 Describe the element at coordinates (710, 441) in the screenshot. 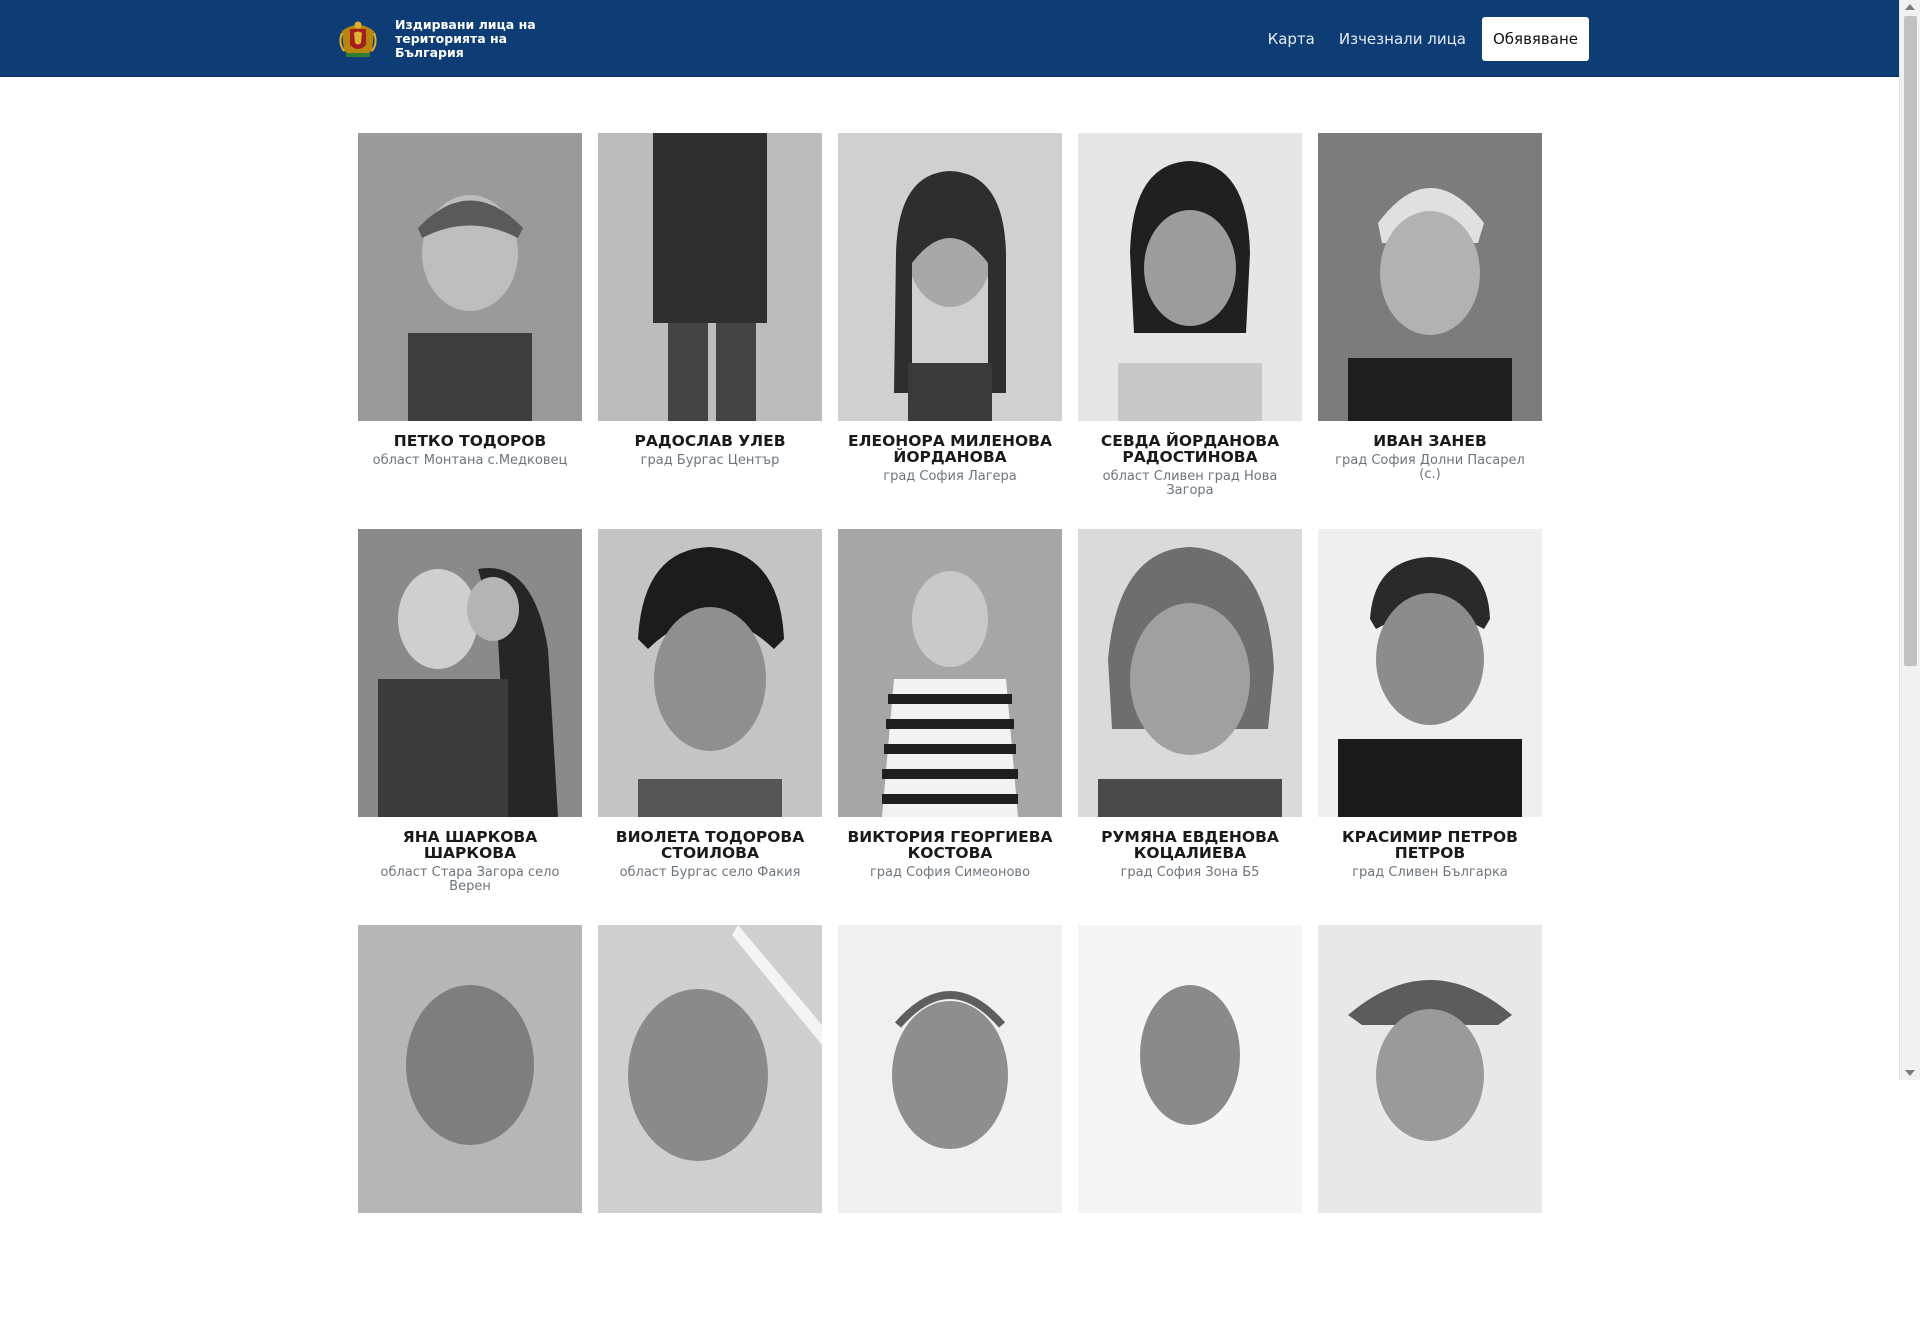

I see `person-name: РАДОСЛАВ УЛЕВ` at that location.